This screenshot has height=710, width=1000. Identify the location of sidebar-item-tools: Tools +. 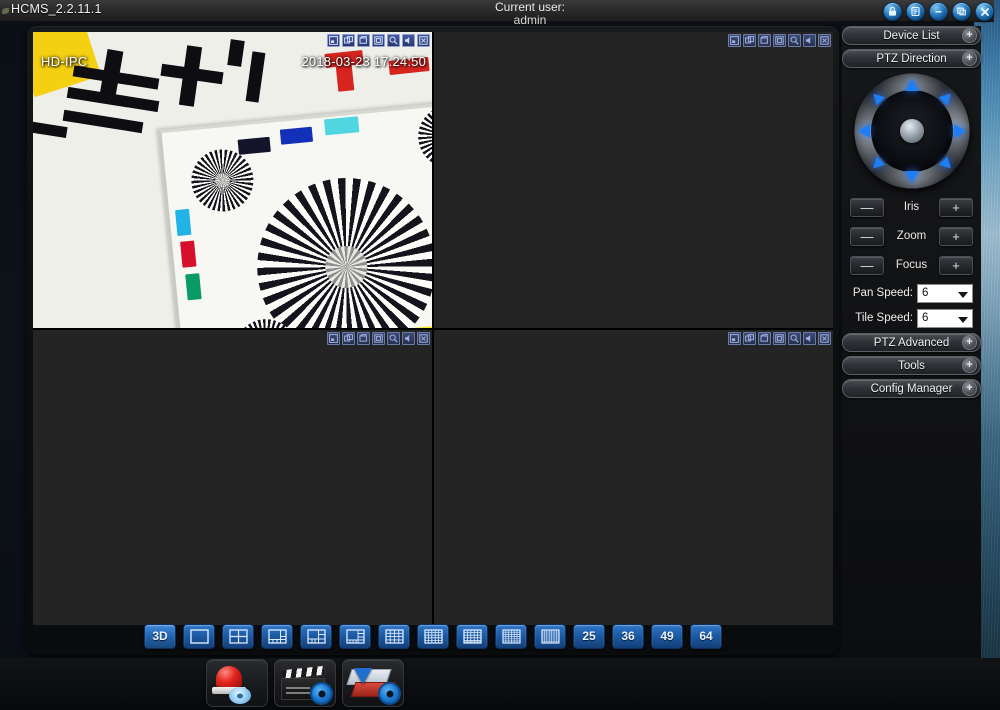
(911, 365).